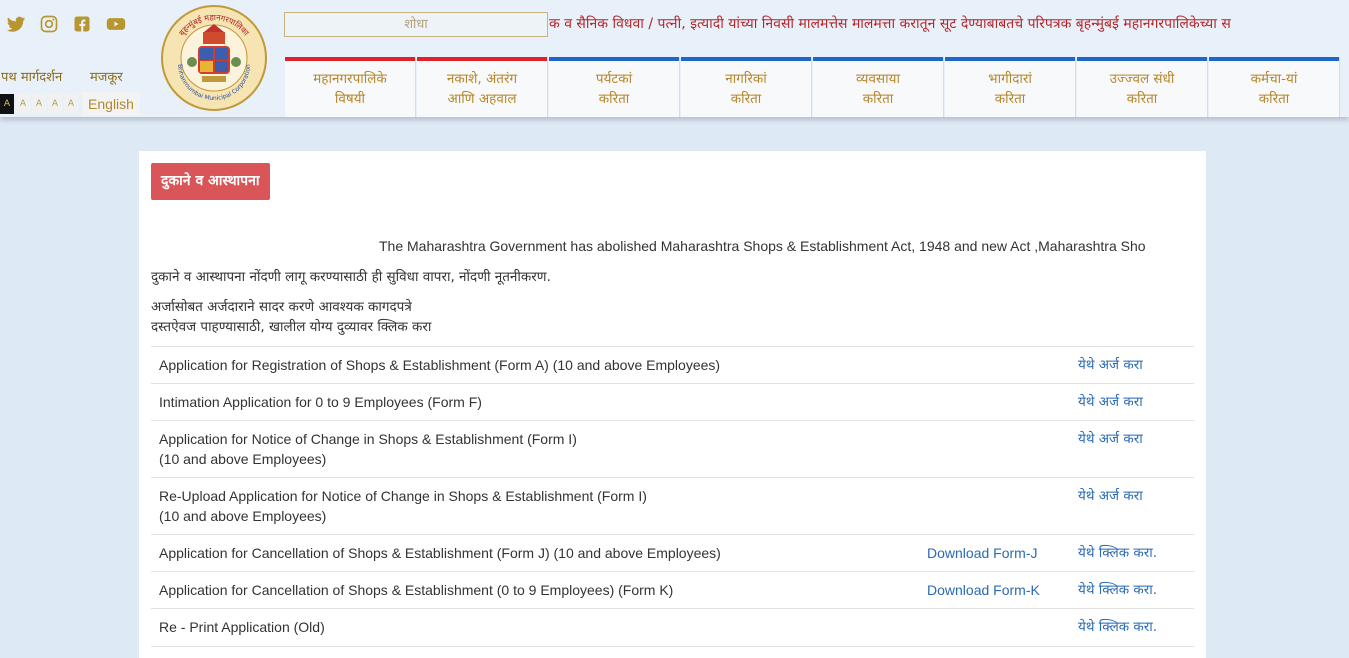 The image size is (1349, 658). Describe the element at coordinates (614, 79) in the screenshot. I see `nav-item-line1: पर्यटकां` at that location.